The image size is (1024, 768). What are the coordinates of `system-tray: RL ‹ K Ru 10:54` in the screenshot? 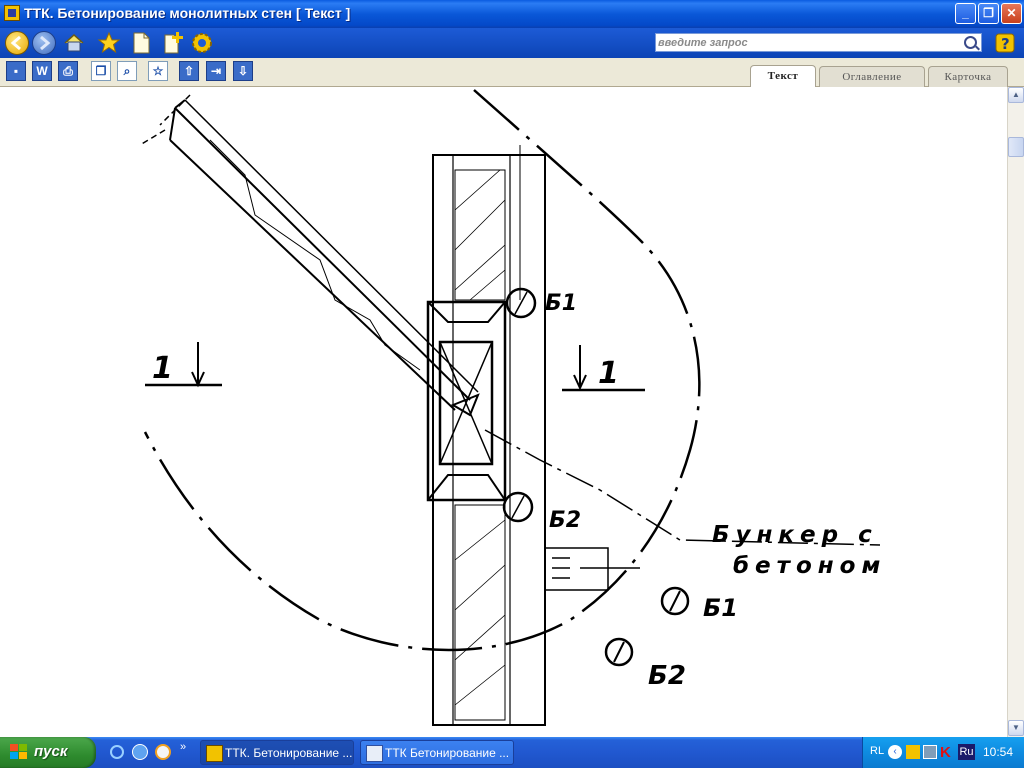 It's located at (943, 752).